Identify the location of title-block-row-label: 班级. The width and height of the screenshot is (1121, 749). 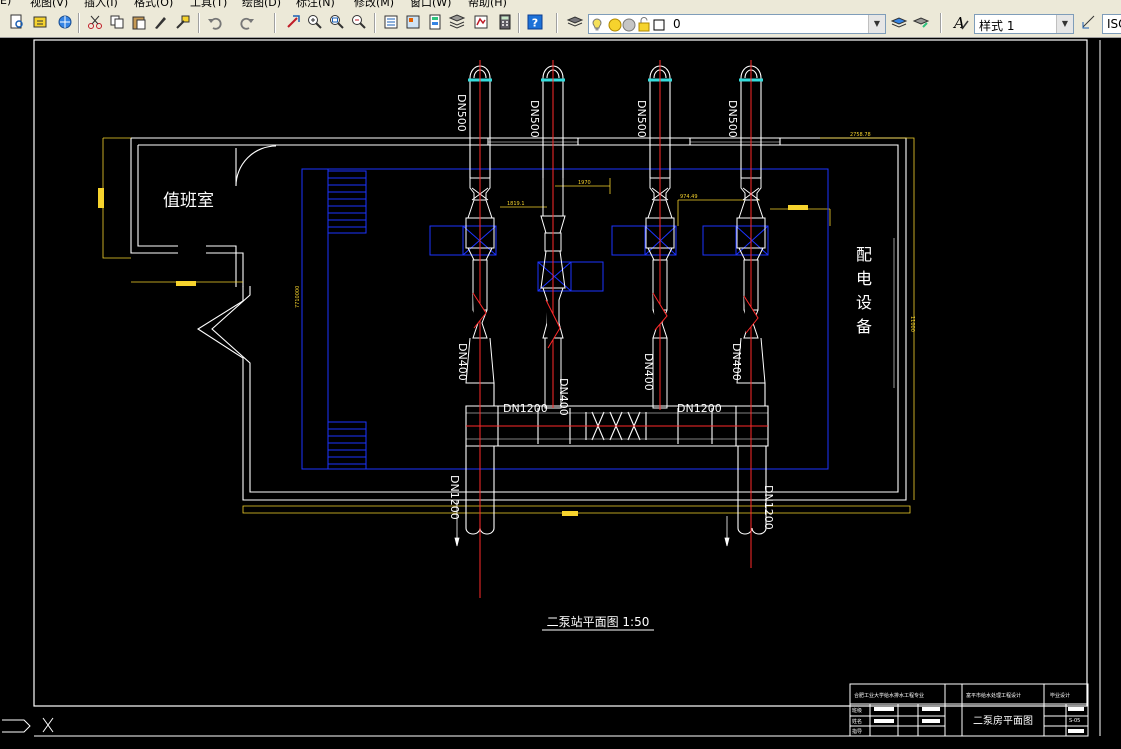
(857, 710).